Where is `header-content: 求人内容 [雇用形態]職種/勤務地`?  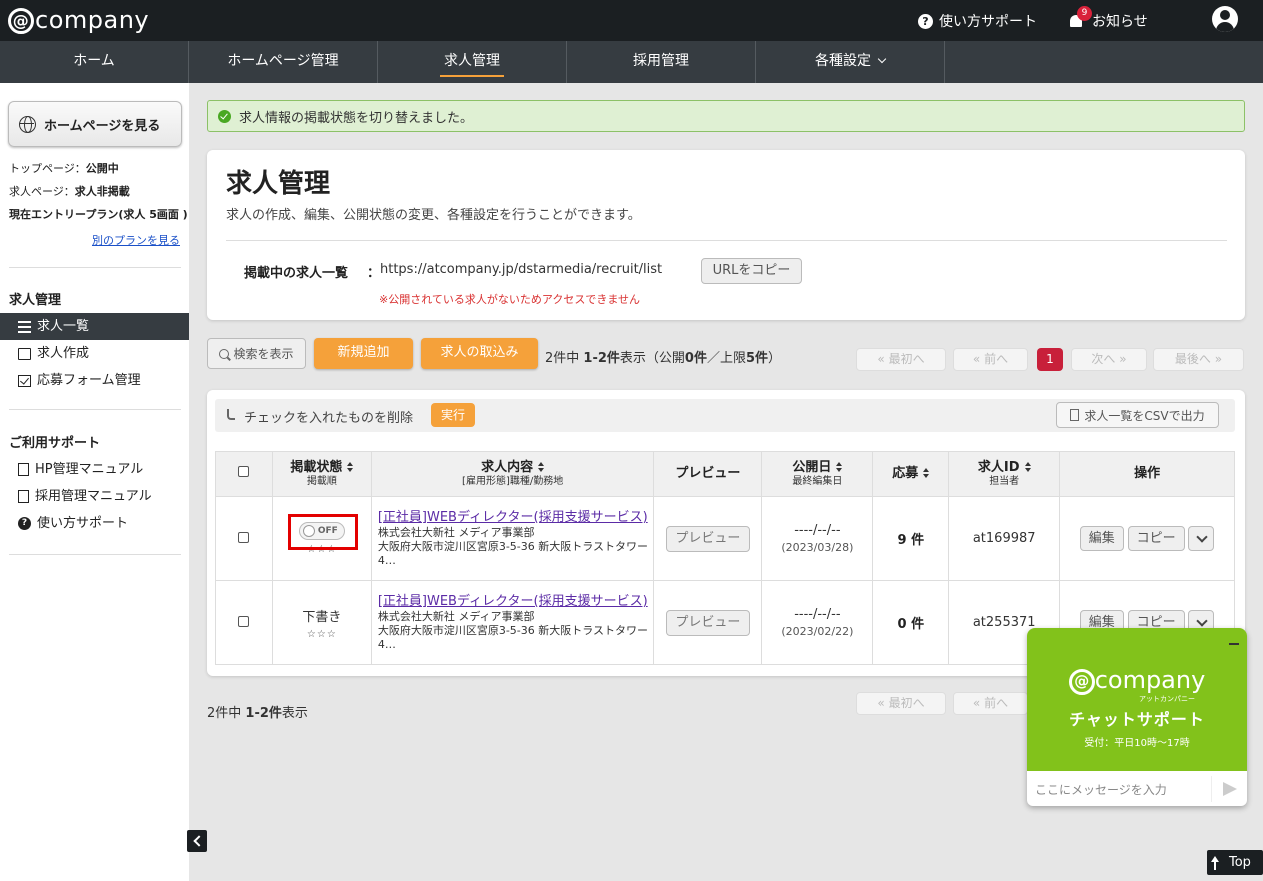
header-content: 求人内容 [雇用形態]職種/勤務地 is located at coordinates (512, 474).